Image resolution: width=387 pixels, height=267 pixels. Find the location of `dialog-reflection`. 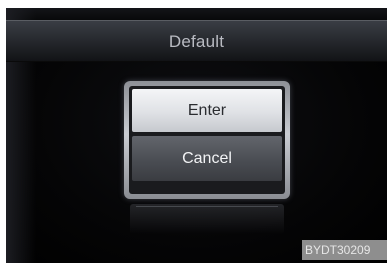

dialog-reflection is located at coordinates (207, 219).